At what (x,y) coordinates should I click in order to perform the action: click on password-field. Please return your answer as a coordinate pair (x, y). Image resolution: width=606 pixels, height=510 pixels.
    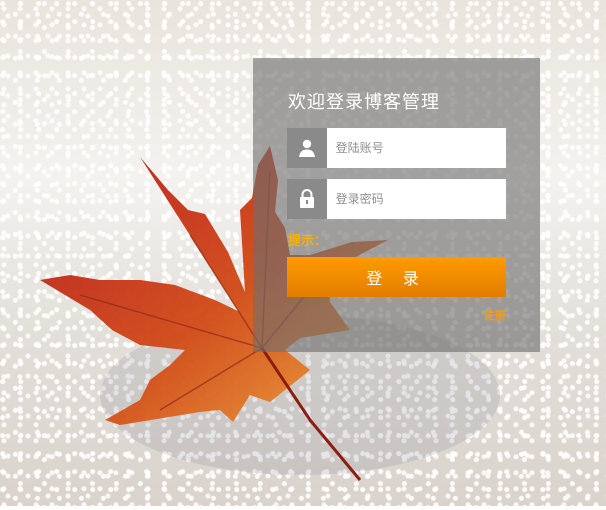
    Looking at the image, I should click on (396, 199).